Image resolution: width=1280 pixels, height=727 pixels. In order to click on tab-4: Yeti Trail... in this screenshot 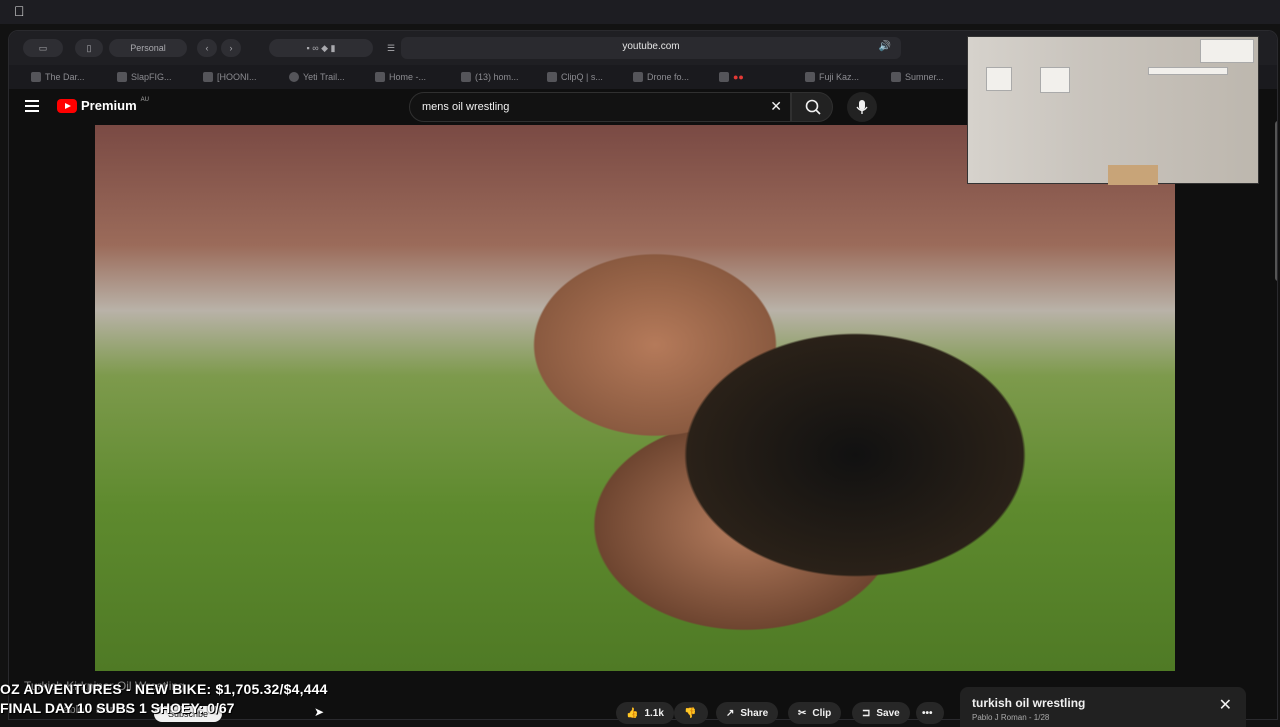, I will do `click(324, 77)`.